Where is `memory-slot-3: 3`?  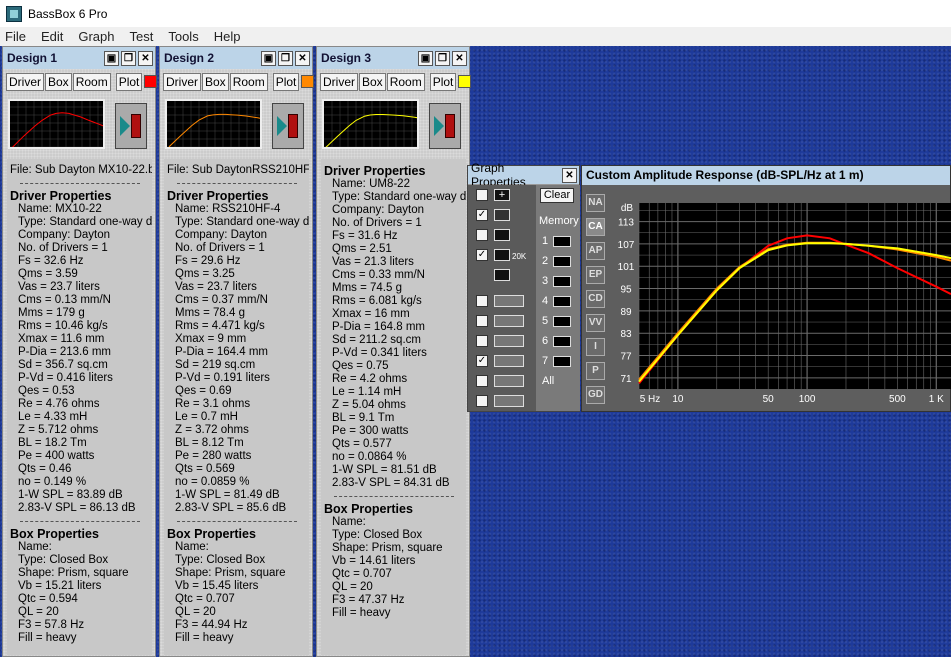
memory-slot-3: 3 is located at coordinates (557, 281).